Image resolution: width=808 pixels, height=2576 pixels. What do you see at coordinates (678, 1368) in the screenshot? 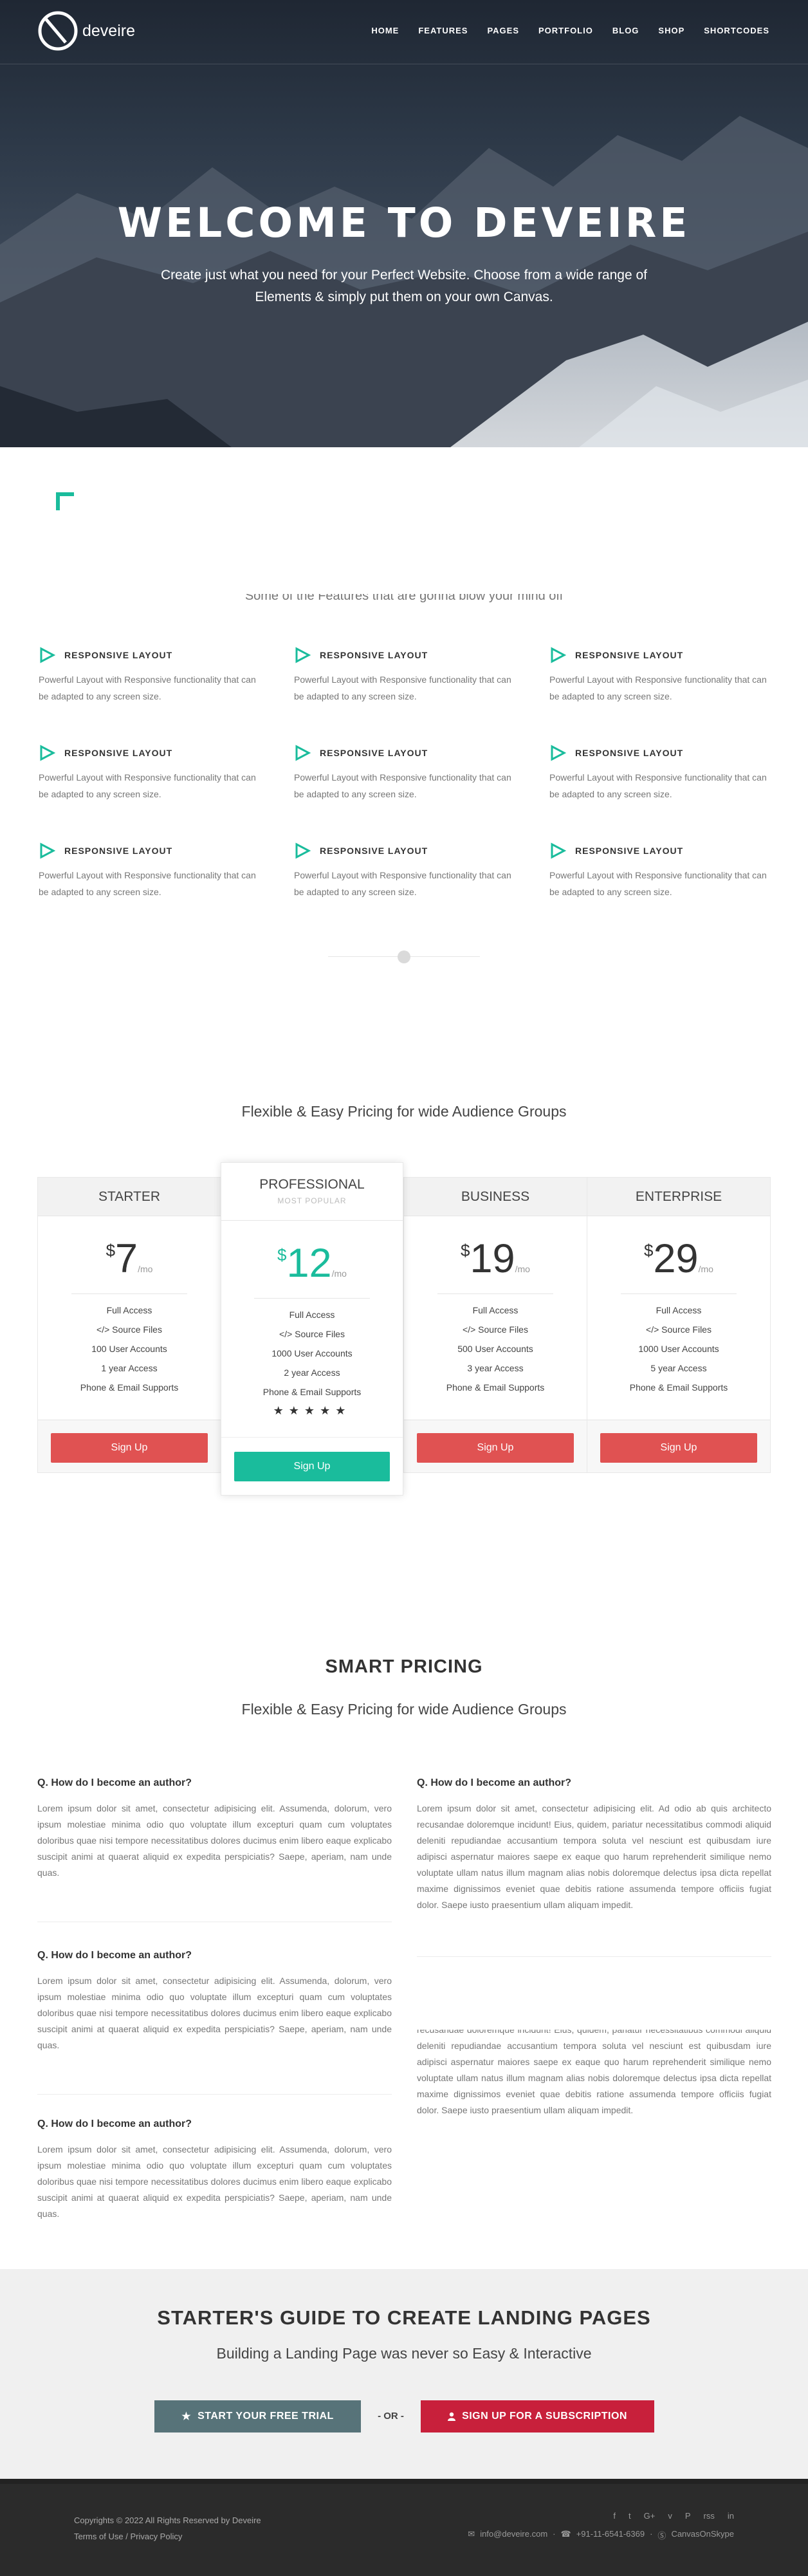
I see `plan-feature: 5 year Access` at bounding box center [678, 1368].